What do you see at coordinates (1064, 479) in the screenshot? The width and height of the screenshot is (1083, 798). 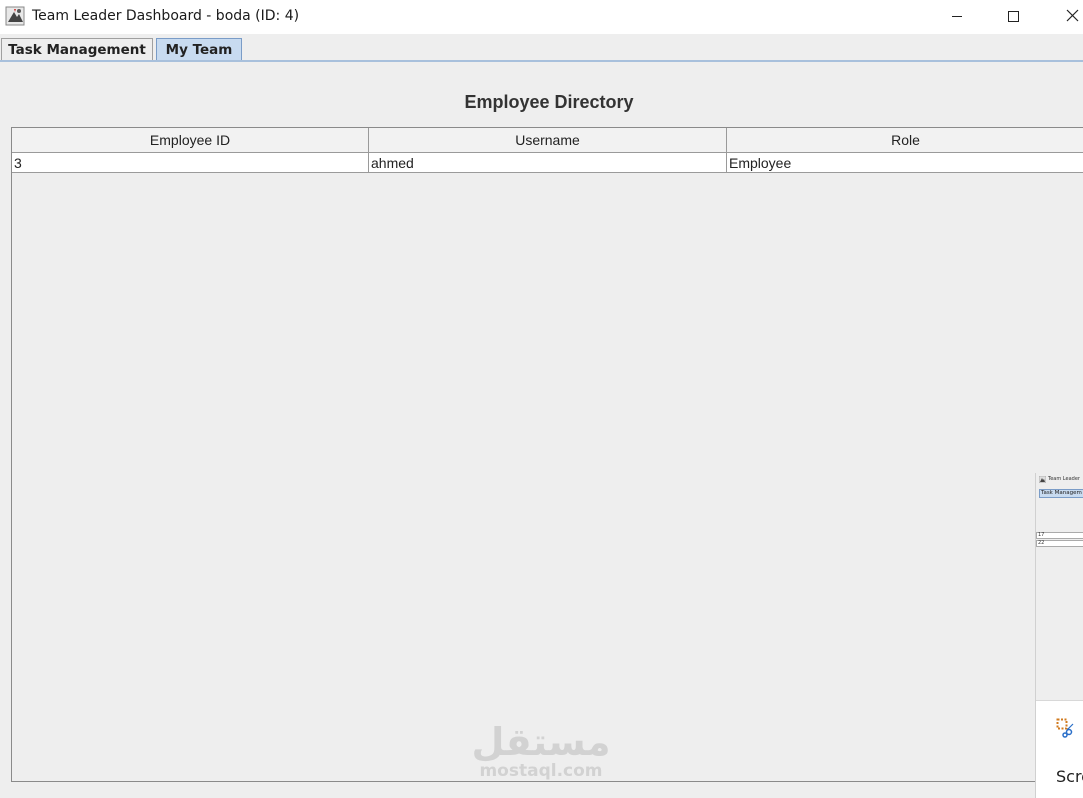 I see `thumbnail-title: Team Leader` at bounding box center [1064, 479].